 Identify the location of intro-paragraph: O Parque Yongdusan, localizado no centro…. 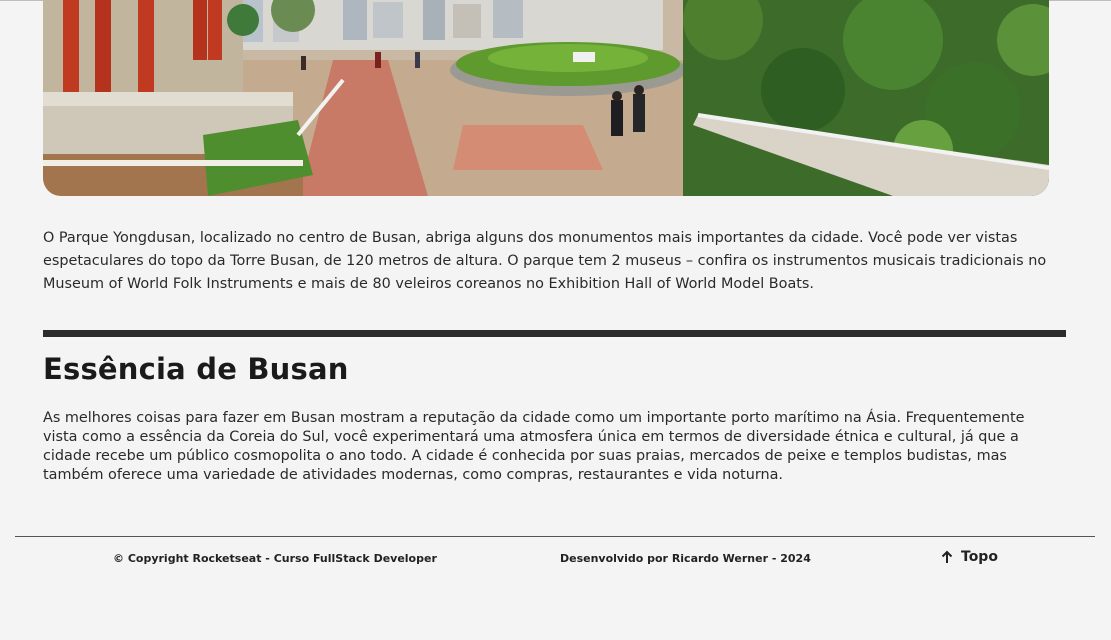
(545, 261).